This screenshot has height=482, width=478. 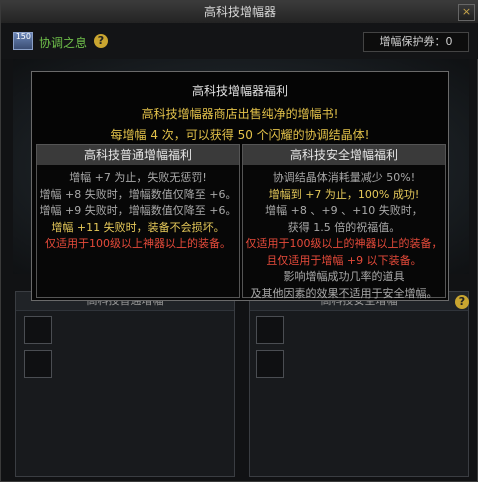 What do you see at coordinates (240, 135) in the screenshot?
I see `tooltip-line-2: 每增幅 4 次，可以获得 50 个闪耀的协调结晶体!` at bounding box center [240, 135].